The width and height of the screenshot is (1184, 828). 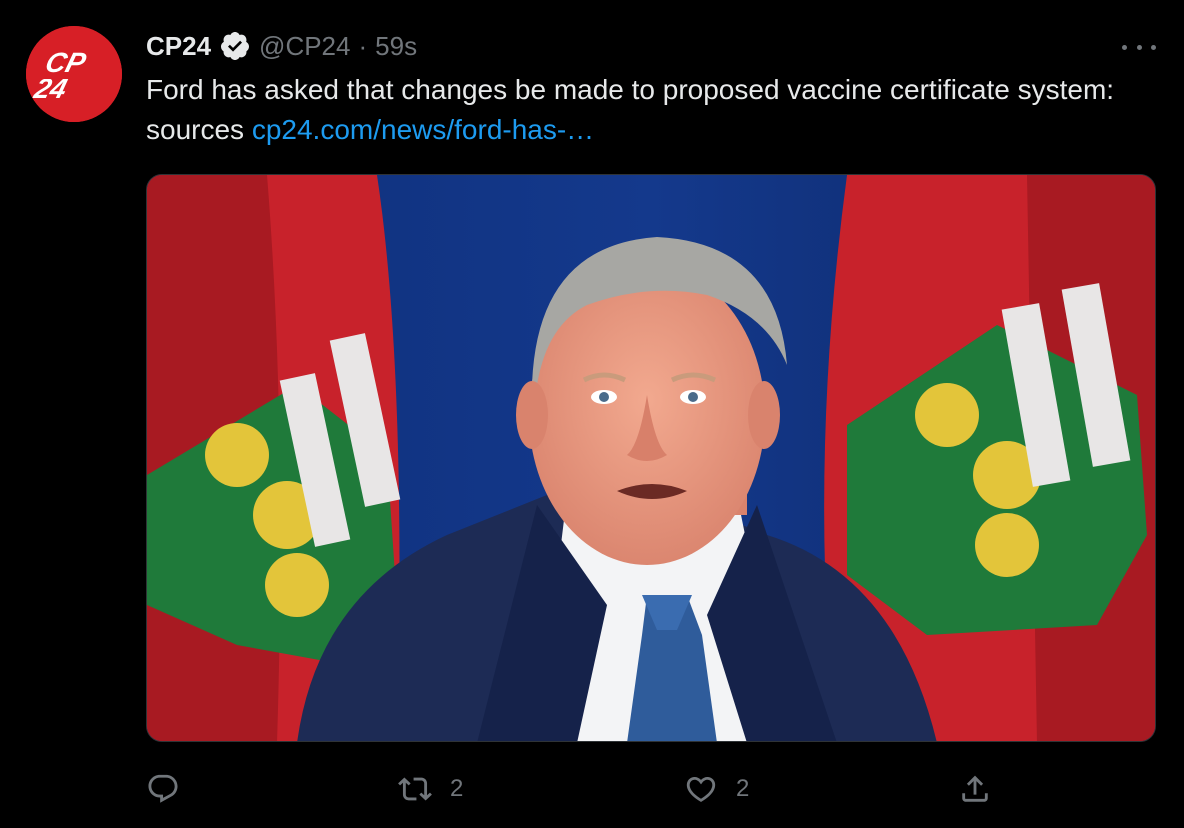 I want to click on user-handle: @CP24, so click(x=304, y=46).